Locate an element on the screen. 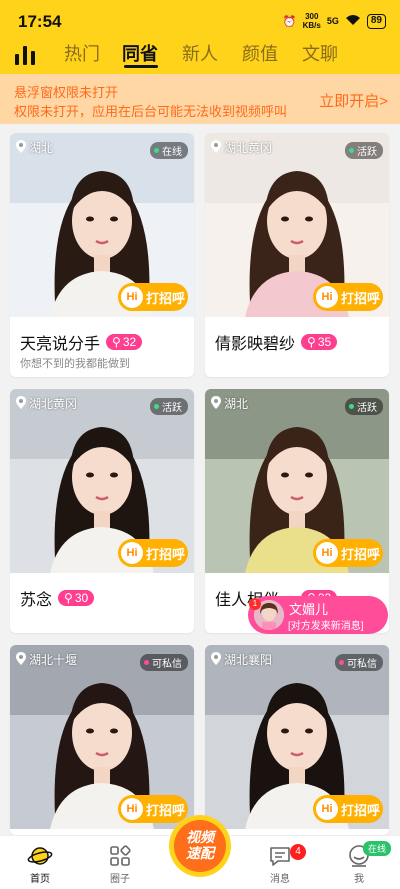  location-text: 湖北 is located at coordinates (41, 148).